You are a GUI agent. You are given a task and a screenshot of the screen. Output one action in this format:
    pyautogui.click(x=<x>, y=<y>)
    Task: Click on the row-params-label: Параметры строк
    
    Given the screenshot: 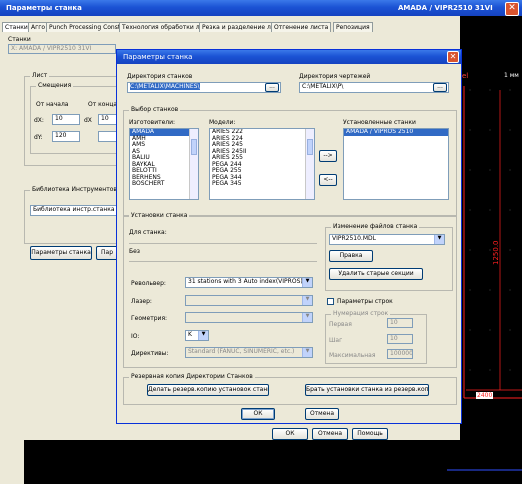 What is the action you would take?
    pyautogui.click(x=365, y=301)
    